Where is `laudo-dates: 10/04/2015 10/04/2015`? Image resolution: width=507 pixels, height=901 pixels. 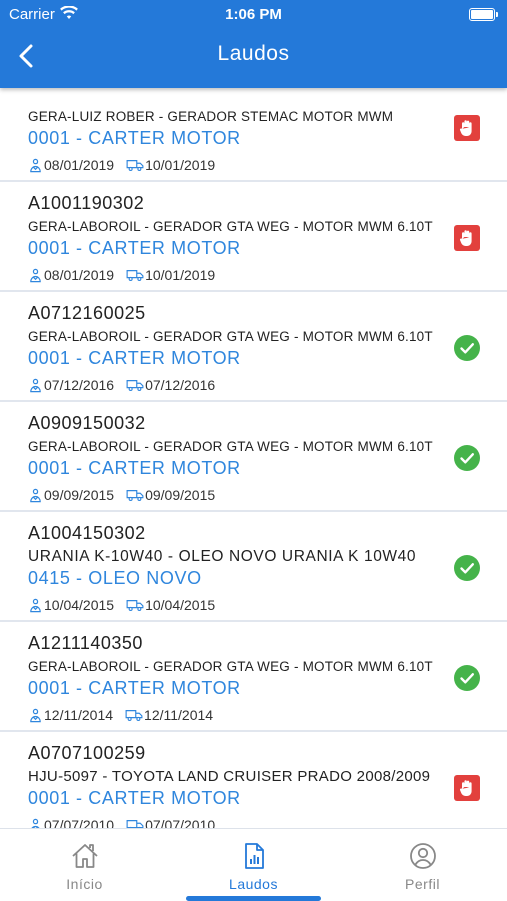 laudo-dates: 10/04/2015 10/04/2015 is located at coordinates (121, 605).